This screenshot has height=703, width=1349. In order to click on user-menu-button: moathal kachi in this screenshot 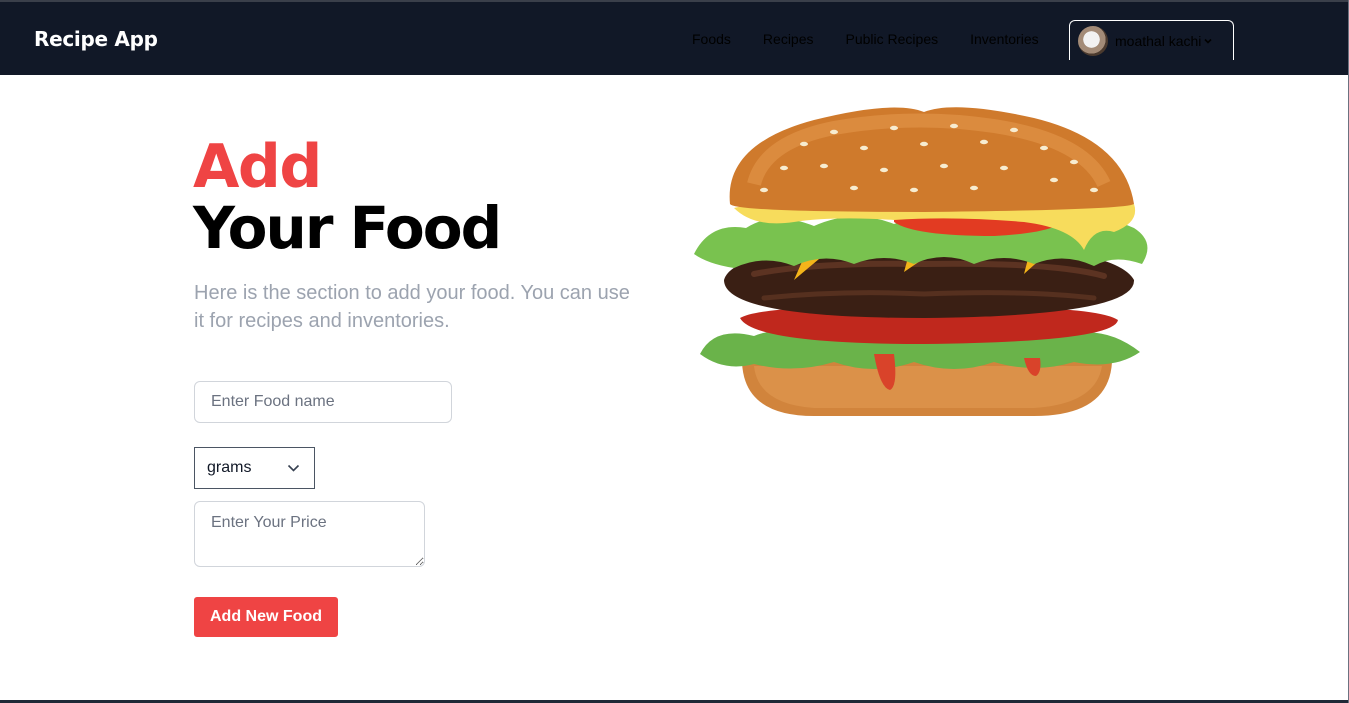, I will do `click(1151, 40)`.